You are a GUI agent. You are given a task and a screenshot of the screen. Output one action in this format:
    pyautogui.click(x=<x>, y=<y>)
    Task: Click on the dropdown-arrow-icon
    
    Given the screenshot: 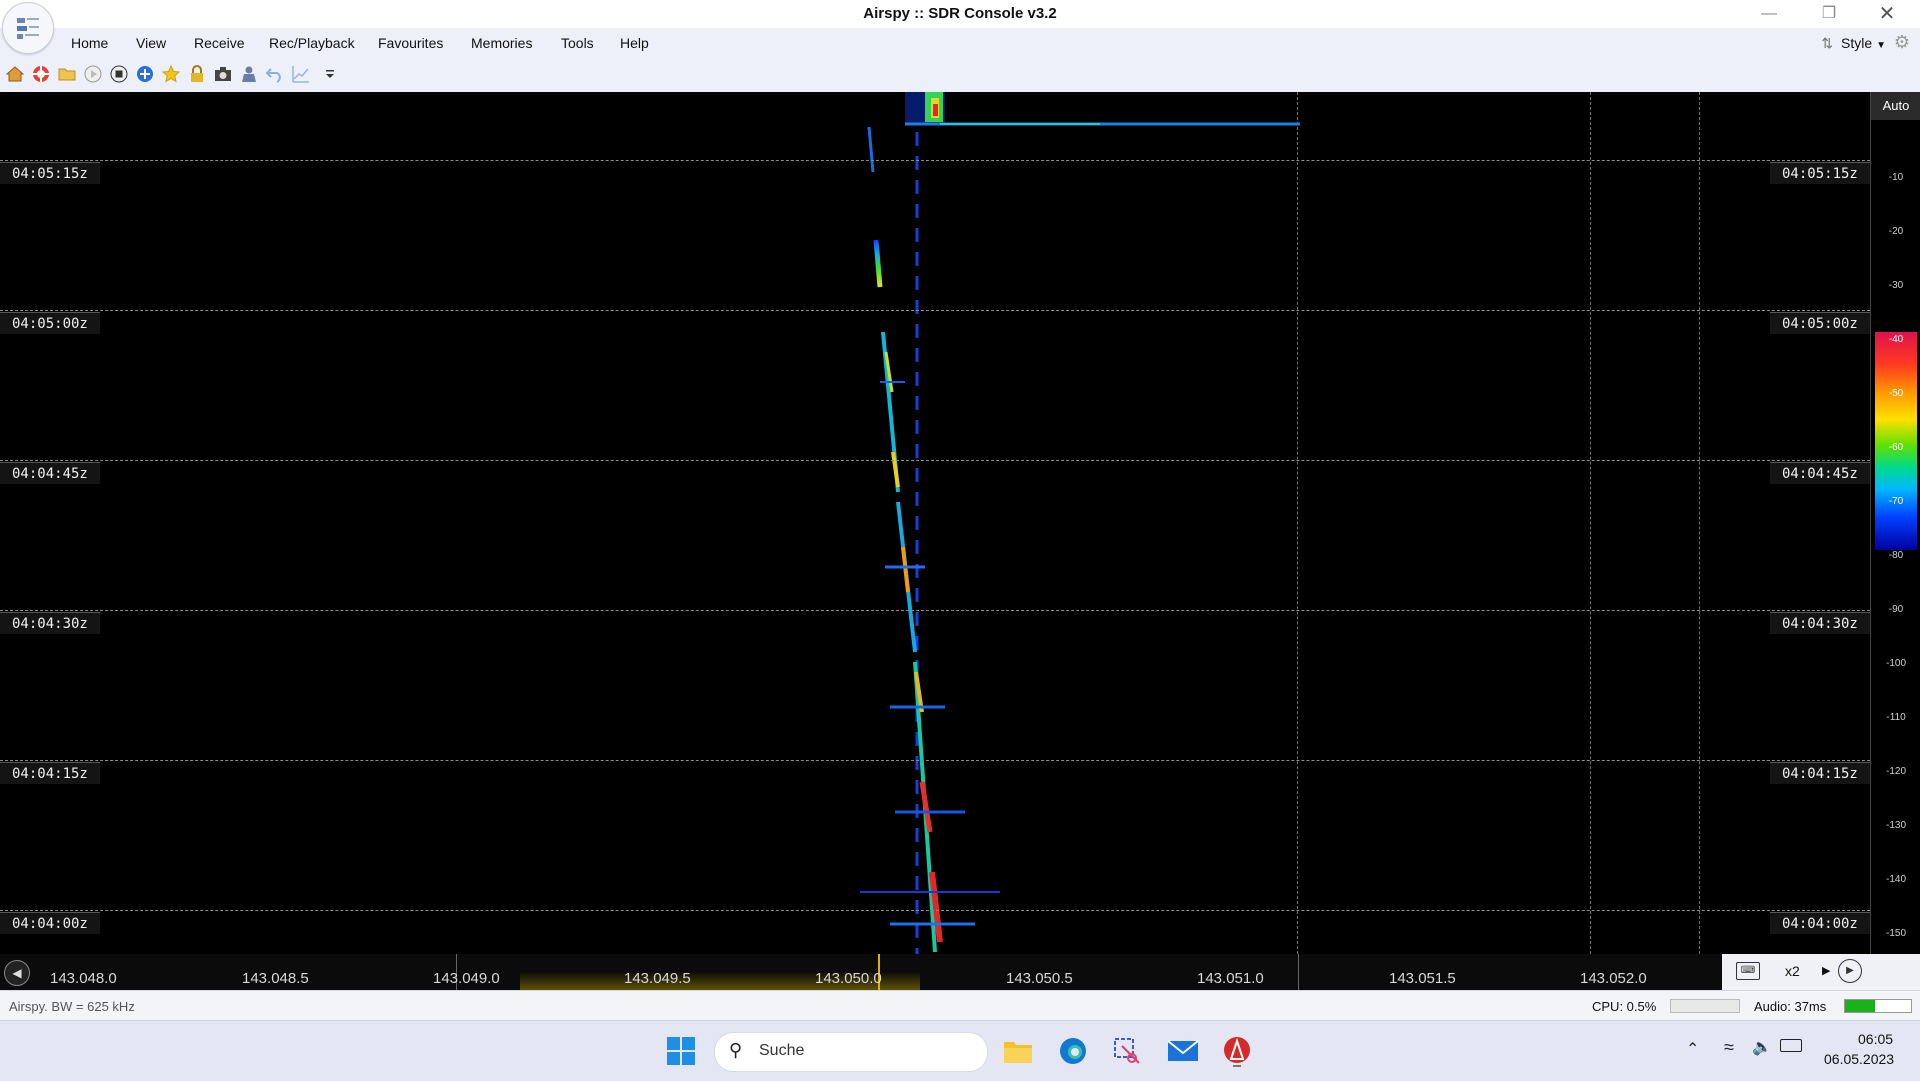 What is the action you would take?
    pyautogui.click(x=330, y=74)
    